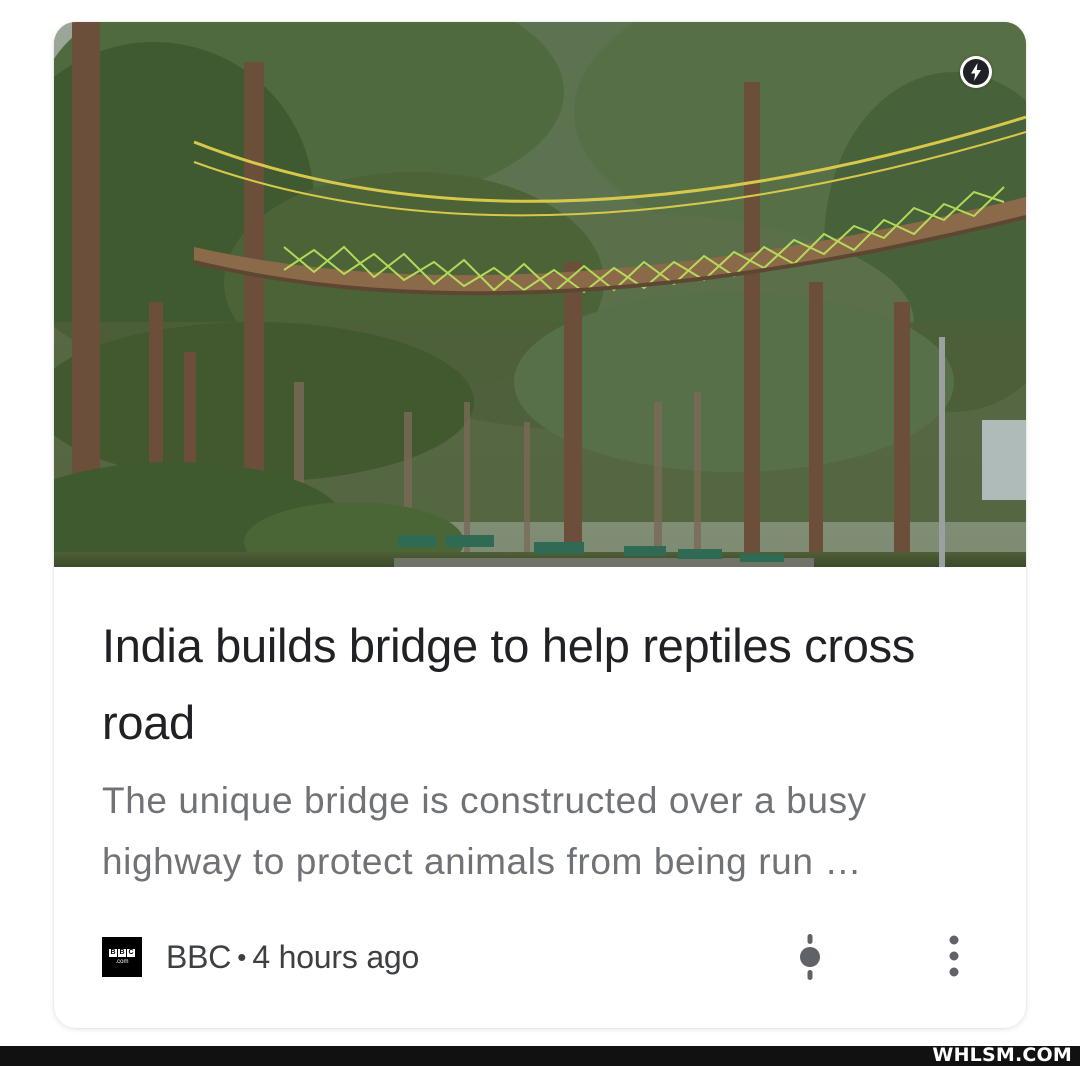 This screenshot has width=1080, height=1066. Describe the element at coordinates (976, 72) in the screenshot. I see `amp-lightning-icon` at that location.